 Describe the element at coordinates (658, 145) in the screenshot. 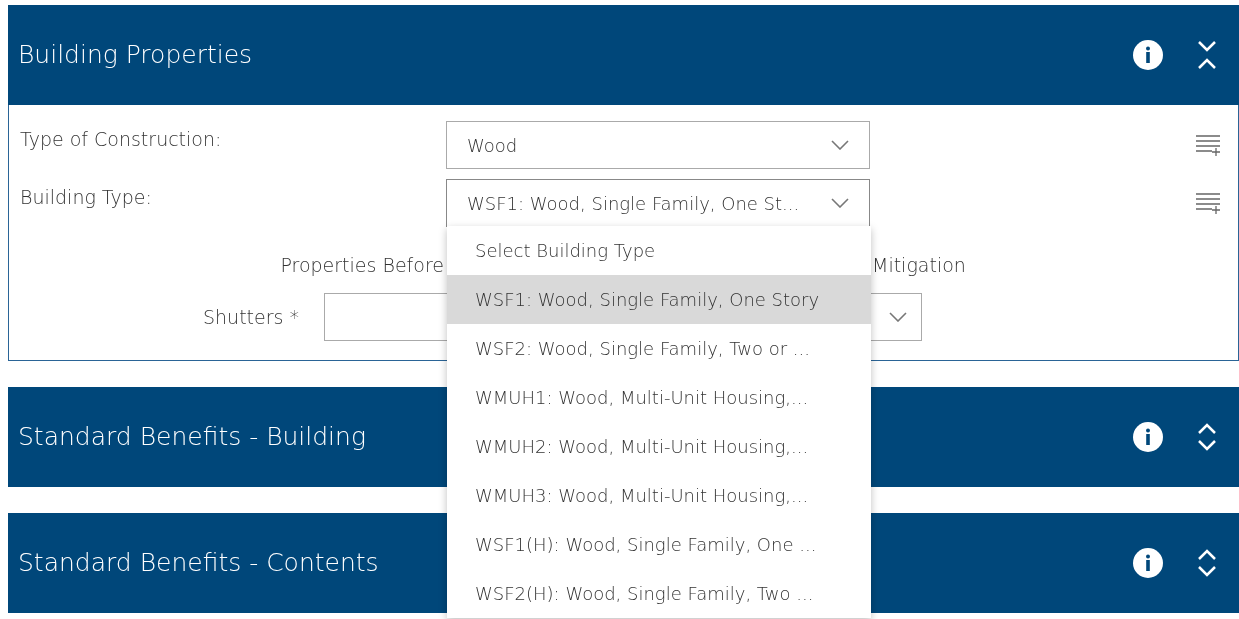

I see `select-field: Wood` at that location.